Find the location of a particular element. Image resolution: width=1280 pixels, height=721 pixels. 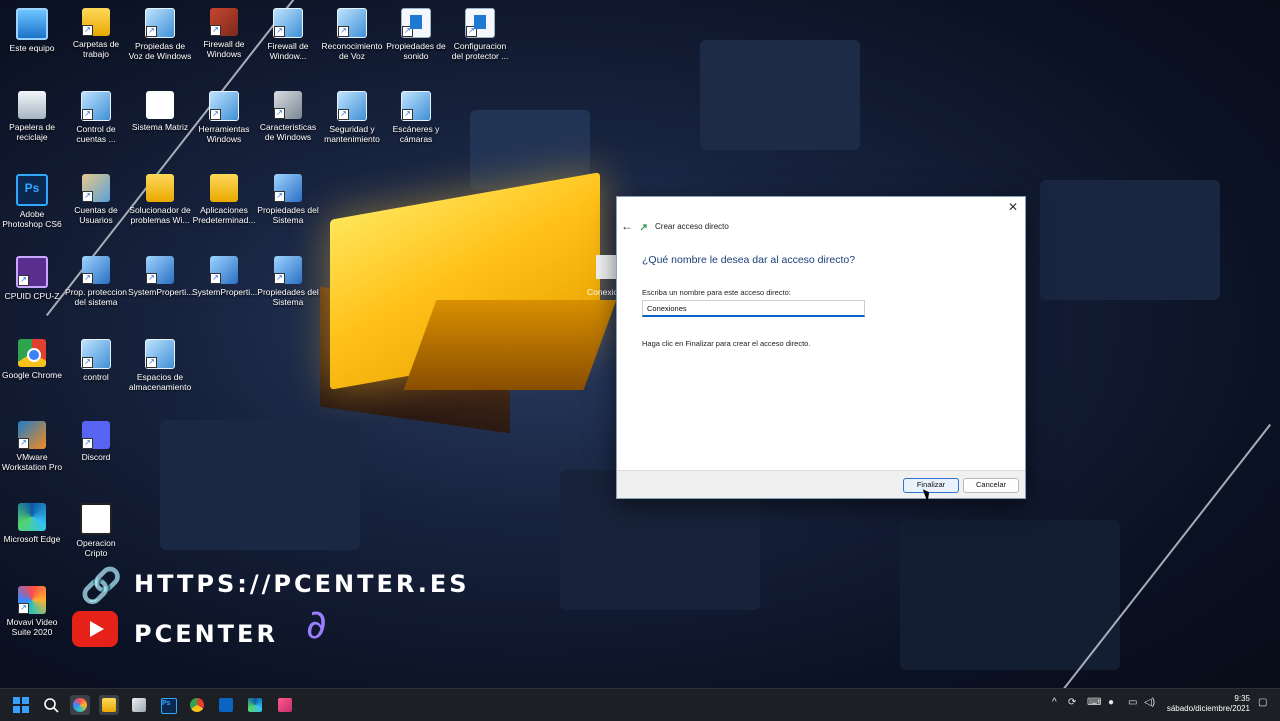

desktop-icon-prop-proteccion: ↗ Prop. proteccion del sistema is located at coordinates (96, 290).